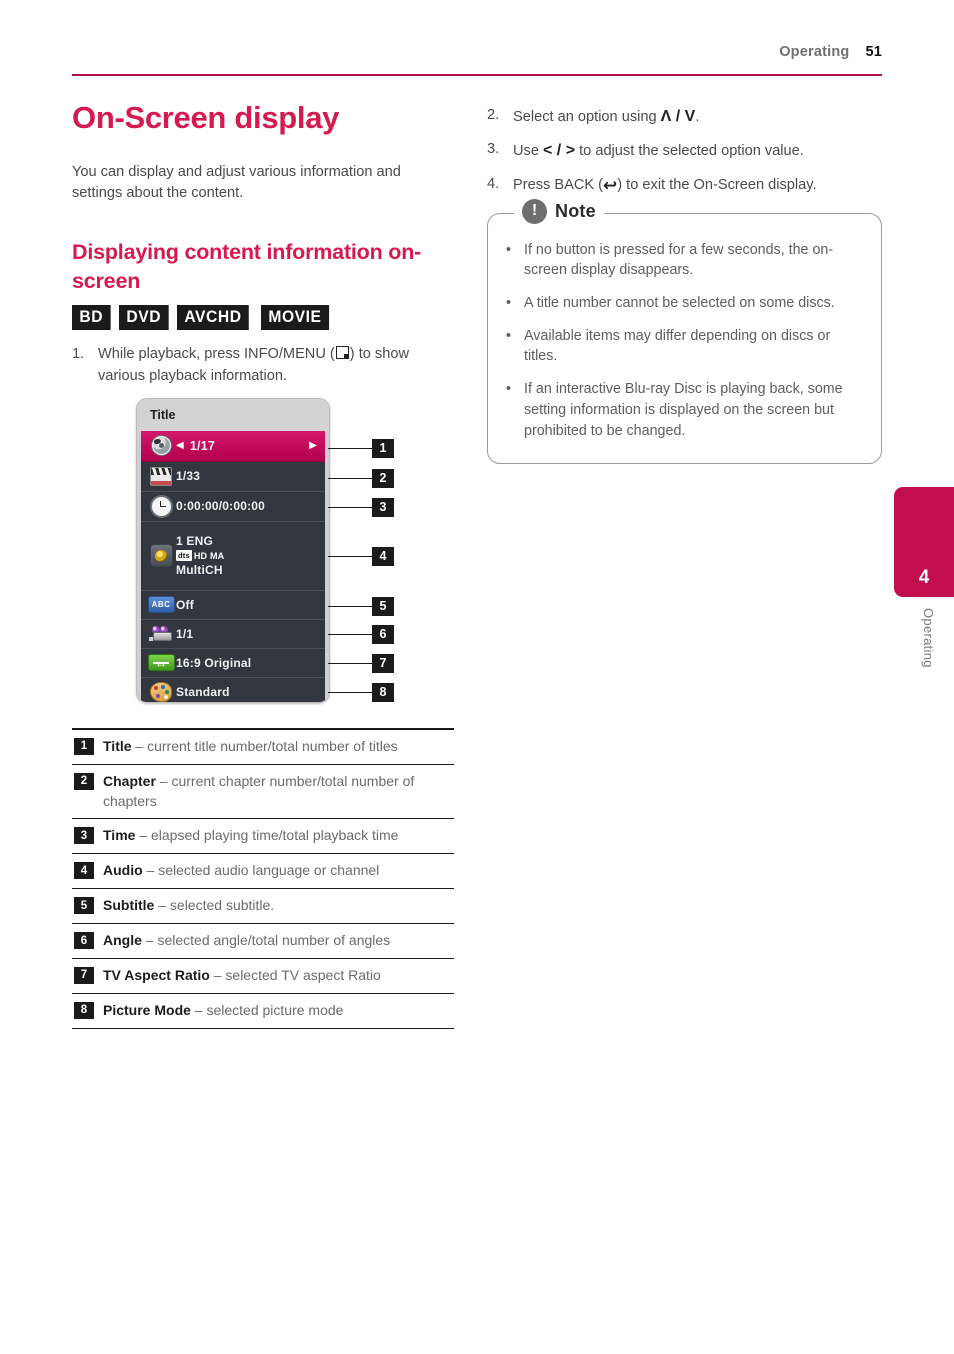  Describe the element at coordinates (117, 745) in the screenshot. I see `definition-term: Title` at that location.